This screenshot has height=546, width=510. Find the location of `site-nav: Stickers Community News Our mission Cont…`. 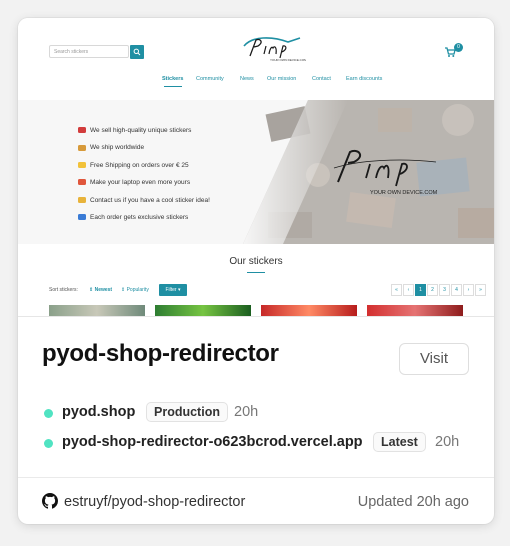

site-nav: Stickers Community News Our mission Cont… is located at coordinates (256, 81).